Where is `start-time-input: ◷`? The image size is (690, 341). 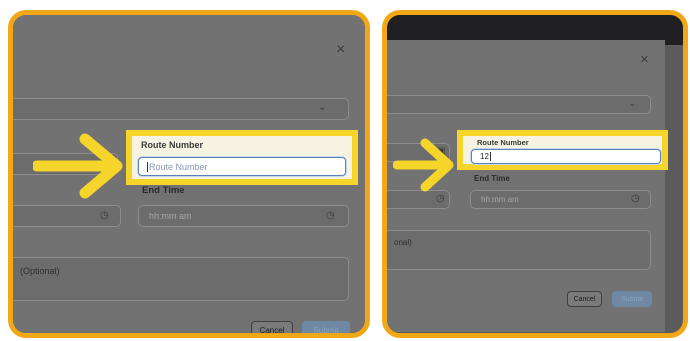
start-time-input: ◷ is located at coordinates (67, 216).